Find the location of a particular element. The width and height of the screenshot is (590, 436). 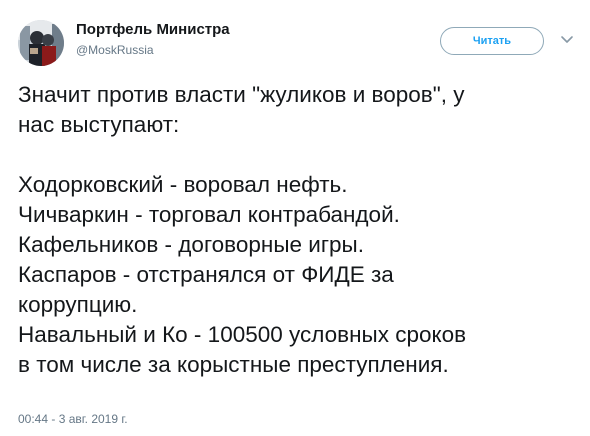

tweet-text-line: Ходорковский - воровал нефть. is located at coordinates (183, 184).